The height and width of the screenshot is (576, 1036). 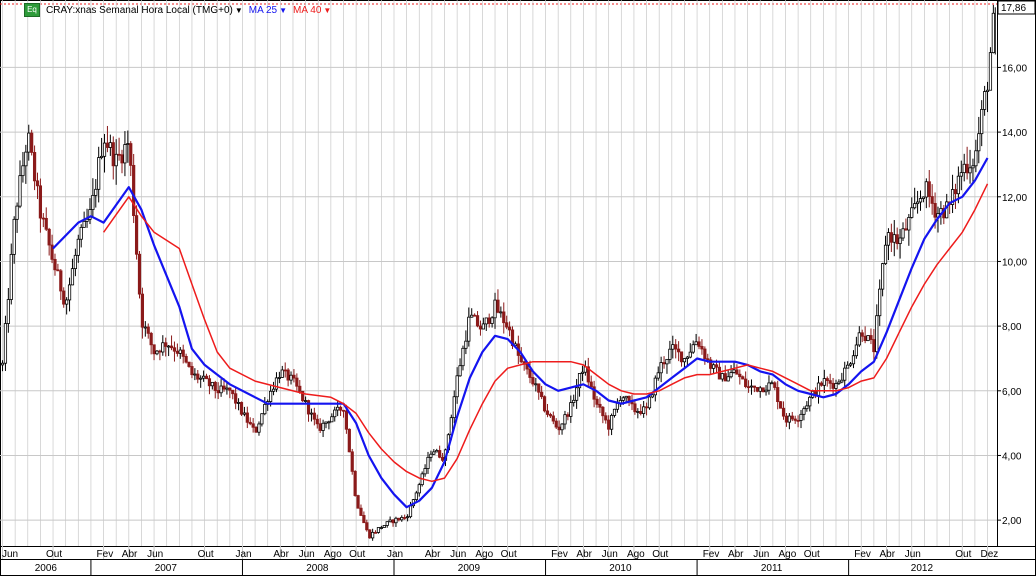 I want to click on x-month-label: Fev, so click(x=105, y=554).